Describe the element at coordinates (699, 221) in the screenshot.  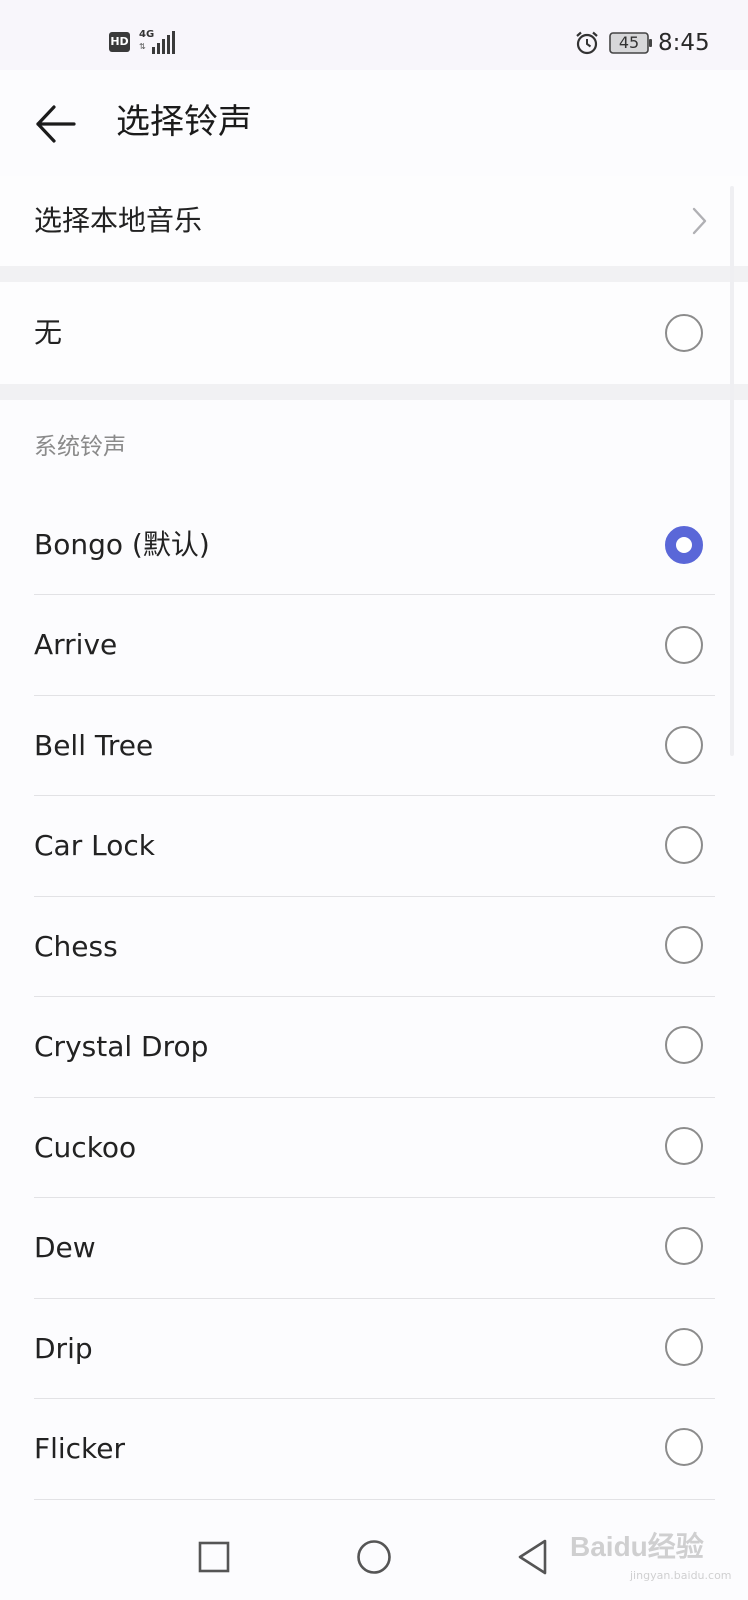
I see `chevron-right-icon` at that location.